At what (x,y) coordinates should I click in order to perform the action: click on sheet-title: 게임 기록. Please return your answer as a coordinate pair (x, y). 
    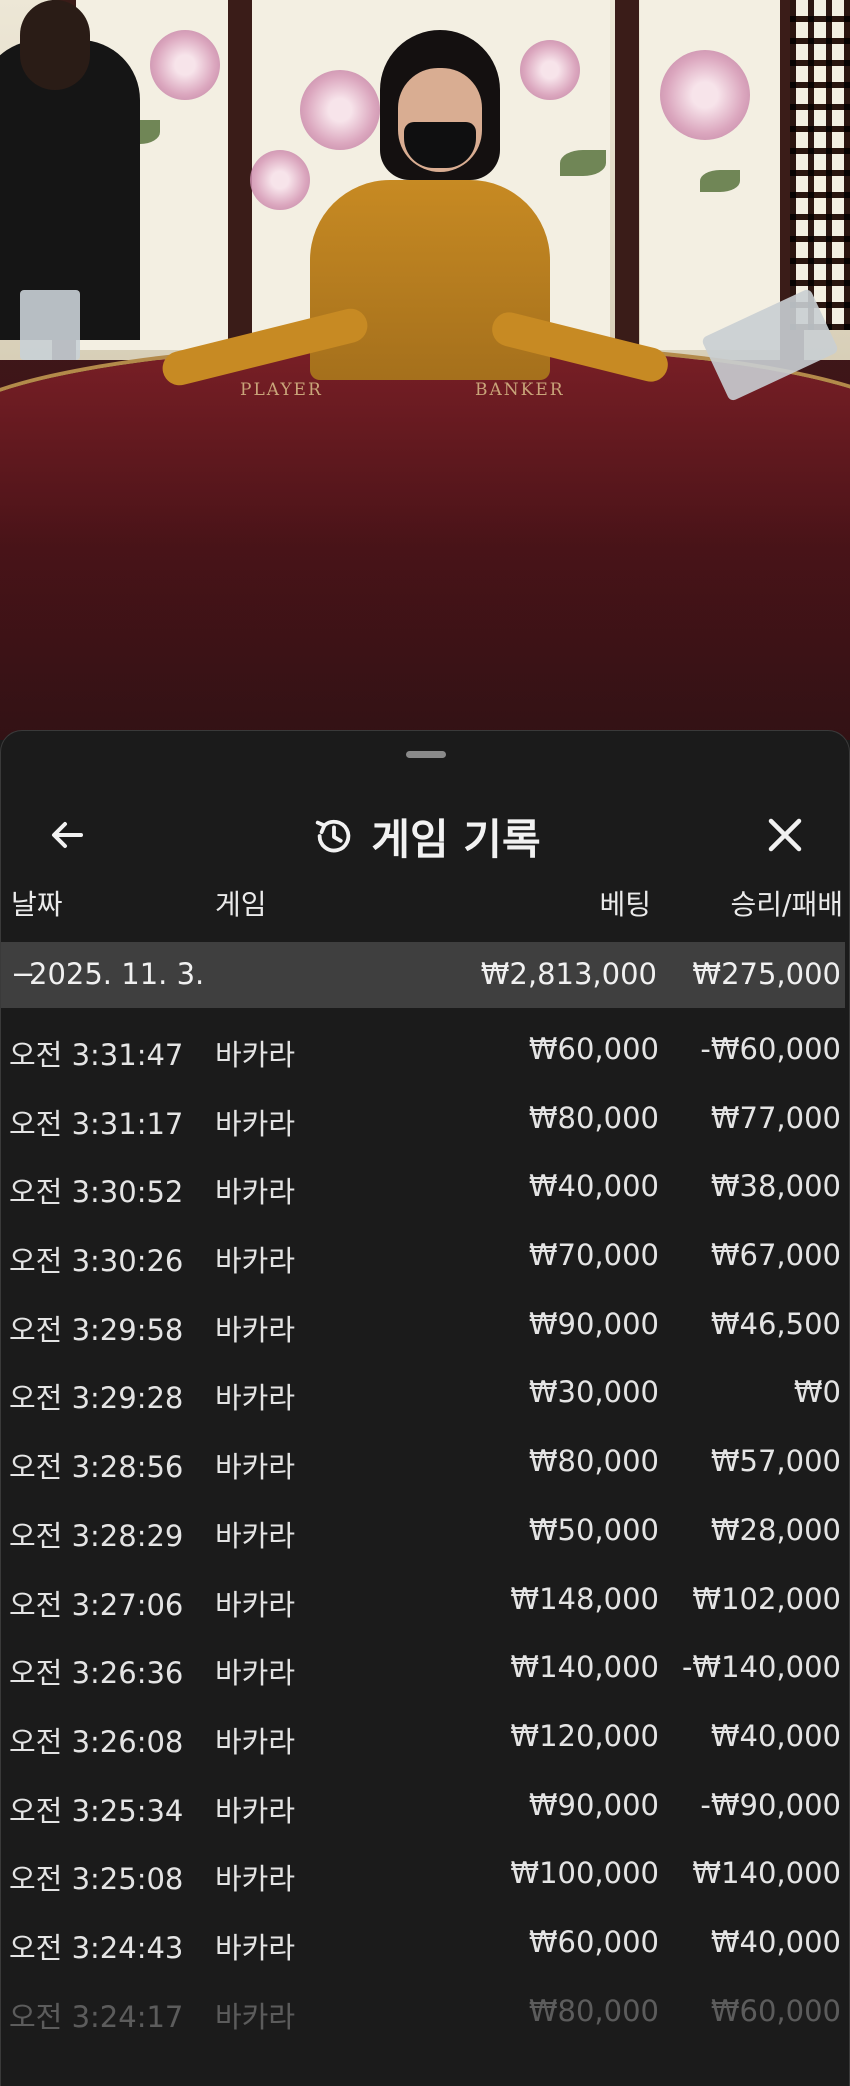
    Looking at the image, I should click on (456, 839).